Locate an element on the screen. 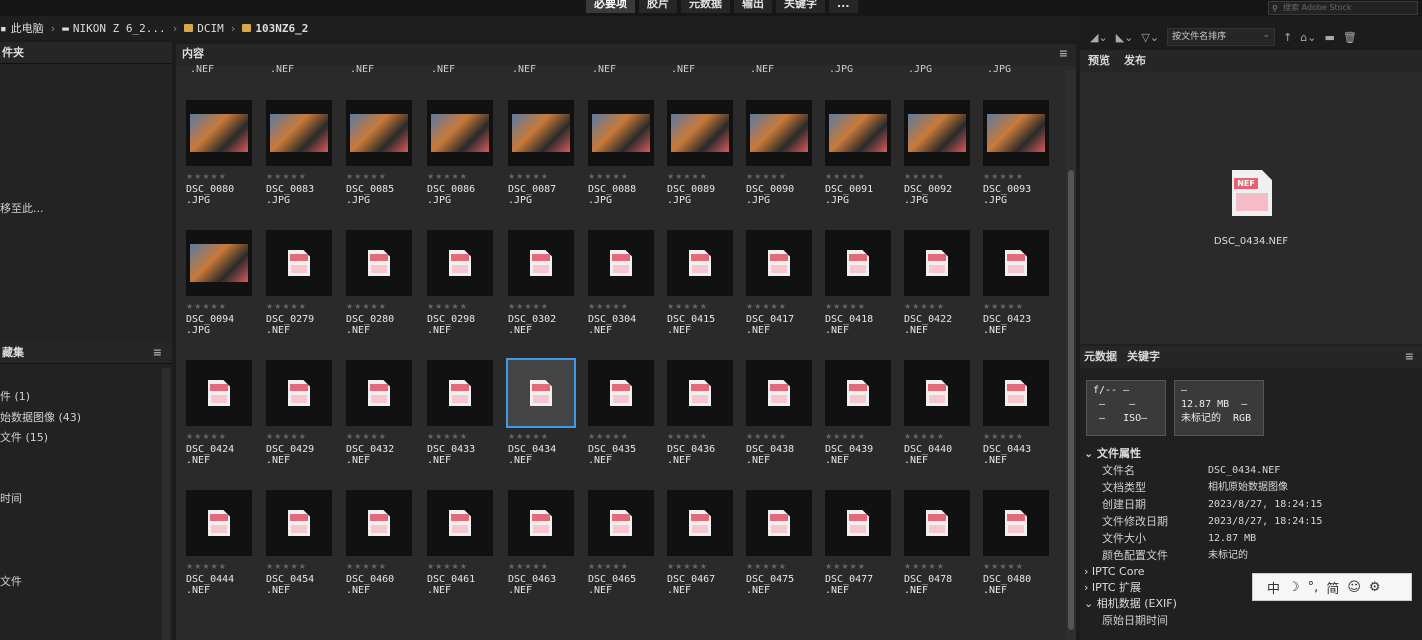 The image size is (1422, 640). thumbnail-item: ★★★★★ DSC_0090 .JPG is located at coordinates (785, 165).